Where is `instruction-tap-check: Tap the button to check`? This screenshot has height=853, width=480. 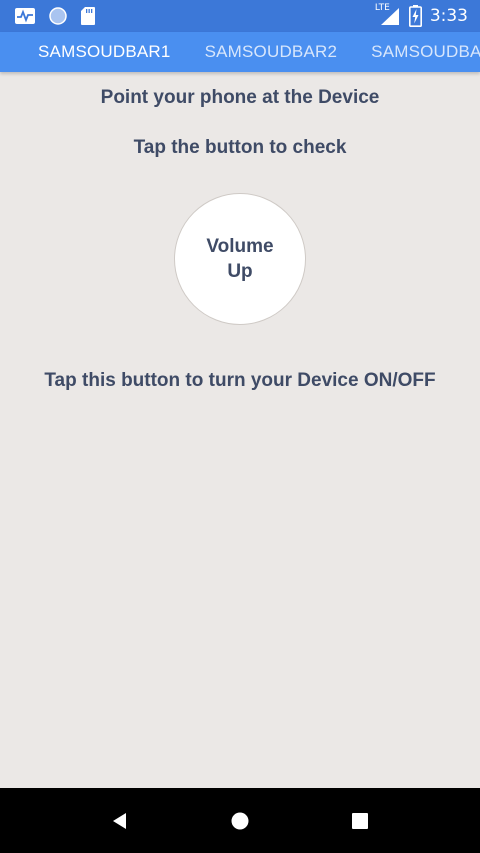
instruction-tap-check: Tap the button to check is located at coordinates (240, 147).